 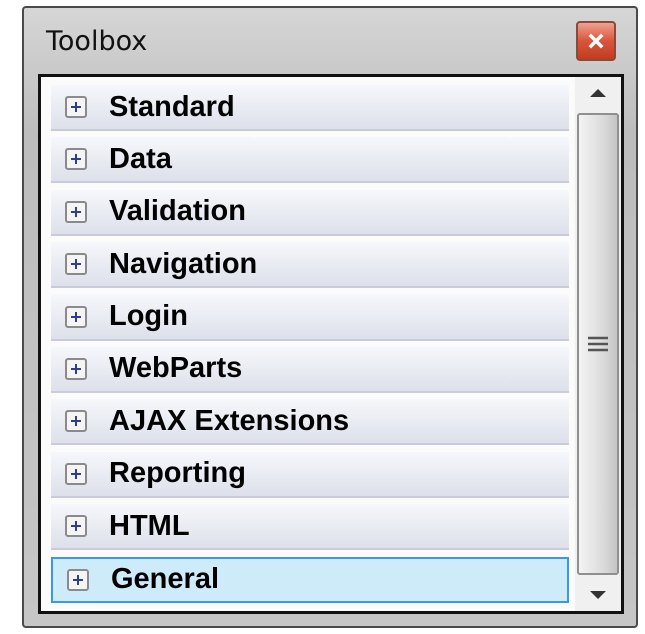 I want to click on toolbox-group: Standard, so click(x=310, y=108).